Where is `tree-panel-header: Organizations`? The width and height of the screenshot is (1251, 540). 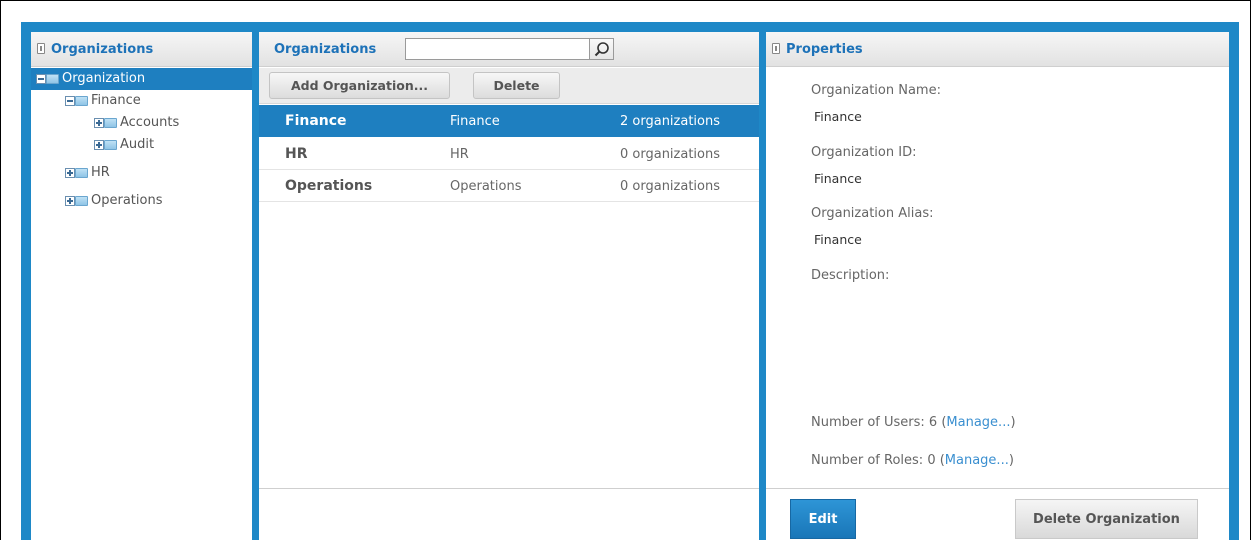 tree-panel-header: Organizations is located at coordinates (141, 49).